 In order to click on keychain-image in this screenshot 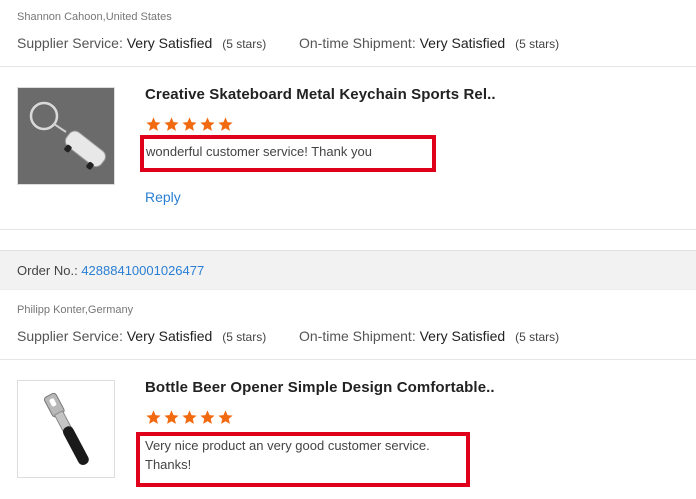, I will do `click(66, 136)`.